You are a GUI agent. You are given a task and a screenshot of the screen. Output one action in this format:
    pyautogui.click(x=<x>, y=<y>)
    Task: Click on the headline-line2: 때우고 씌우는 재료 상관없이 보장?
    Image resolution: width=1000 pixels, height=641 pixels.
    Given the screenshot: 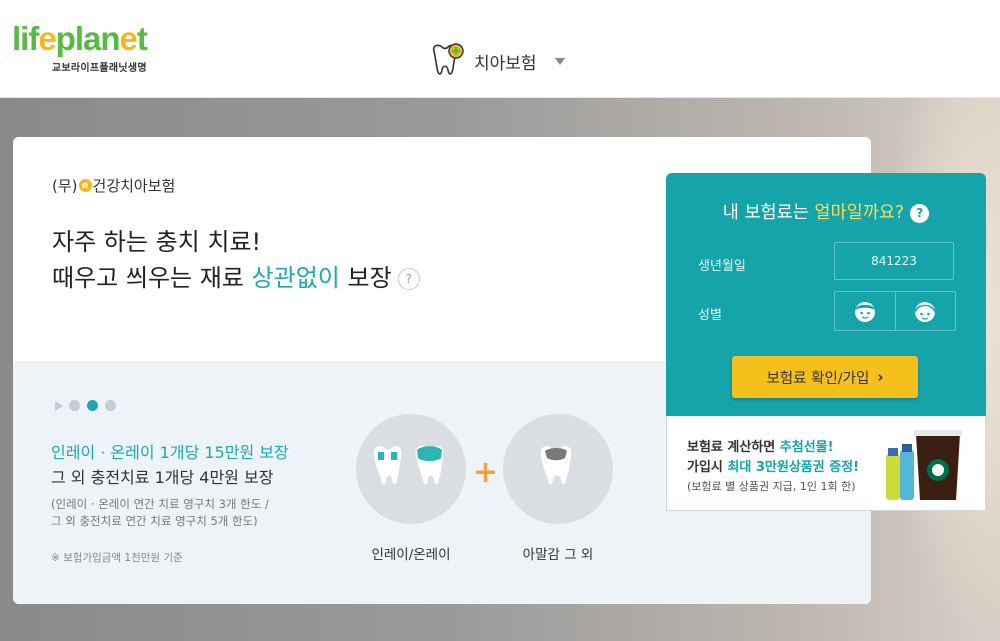 What is the action you would take?
    pyautogui.click(x=236, y=278)
    